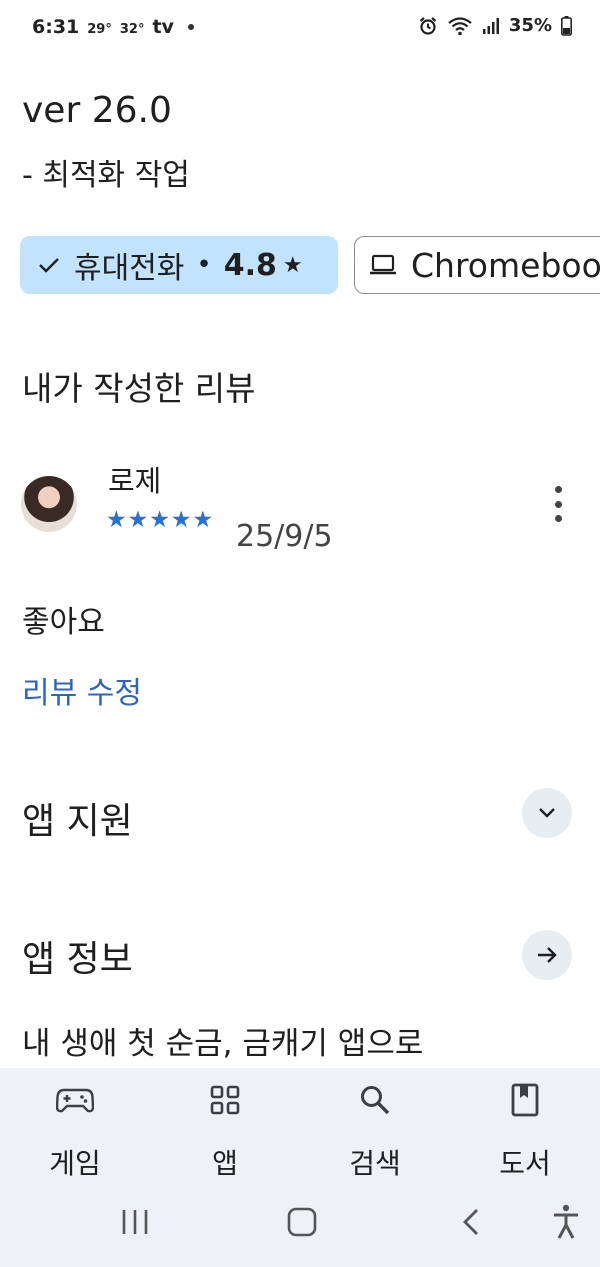 The width and height of the screenshot is (600, 1267). Describe the element at coordinates (375, 1163) in the screenshot. I see `nav-label-search: 검색` at that location.